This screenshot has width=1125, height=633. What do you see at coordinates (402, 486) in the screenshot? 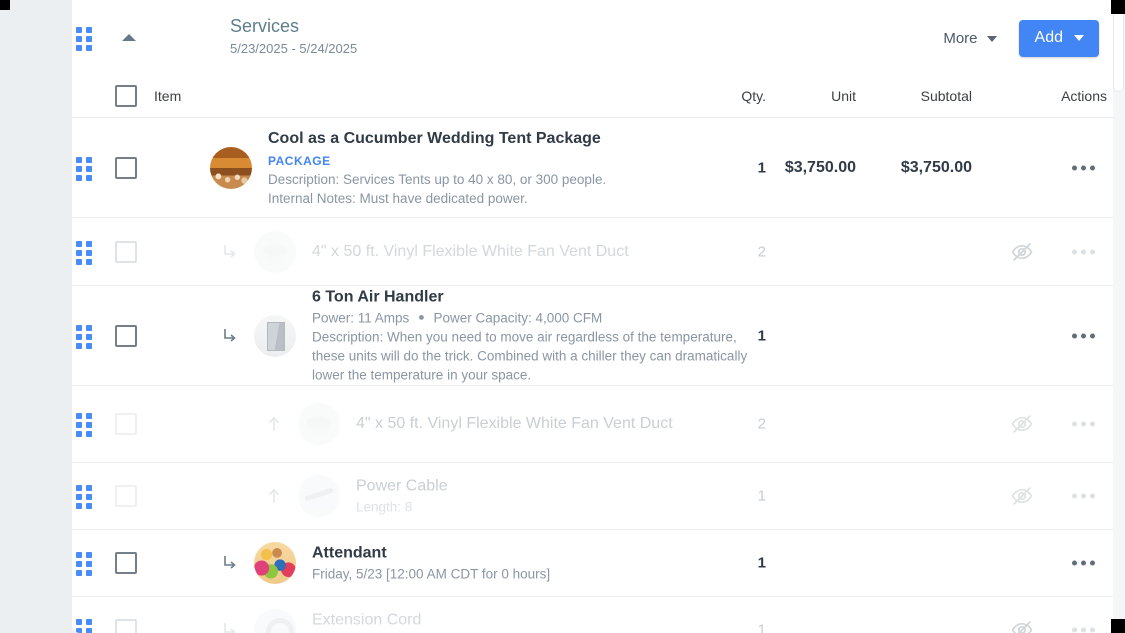
I see `item-name: Power Cable` at bounding box center [402, 486].